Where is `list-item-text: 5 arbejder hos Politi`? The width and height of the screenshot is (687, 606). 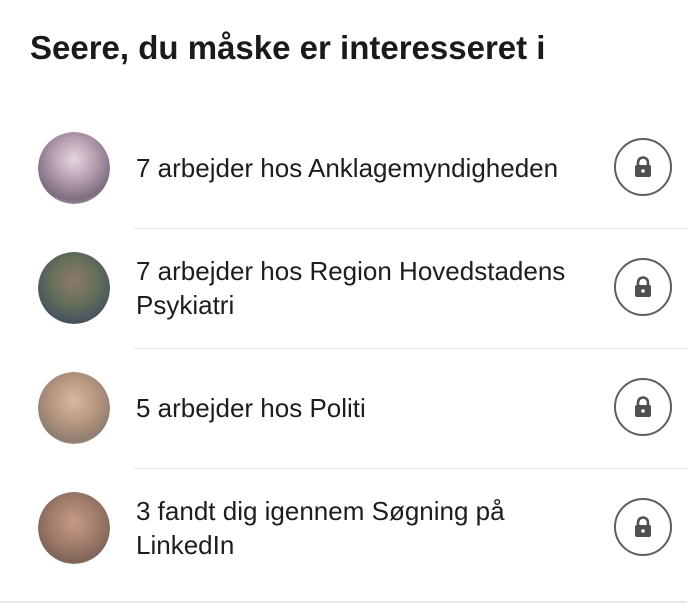
list-item-text: 5 arbejder hos Politi is located at coordinates (251, 408).